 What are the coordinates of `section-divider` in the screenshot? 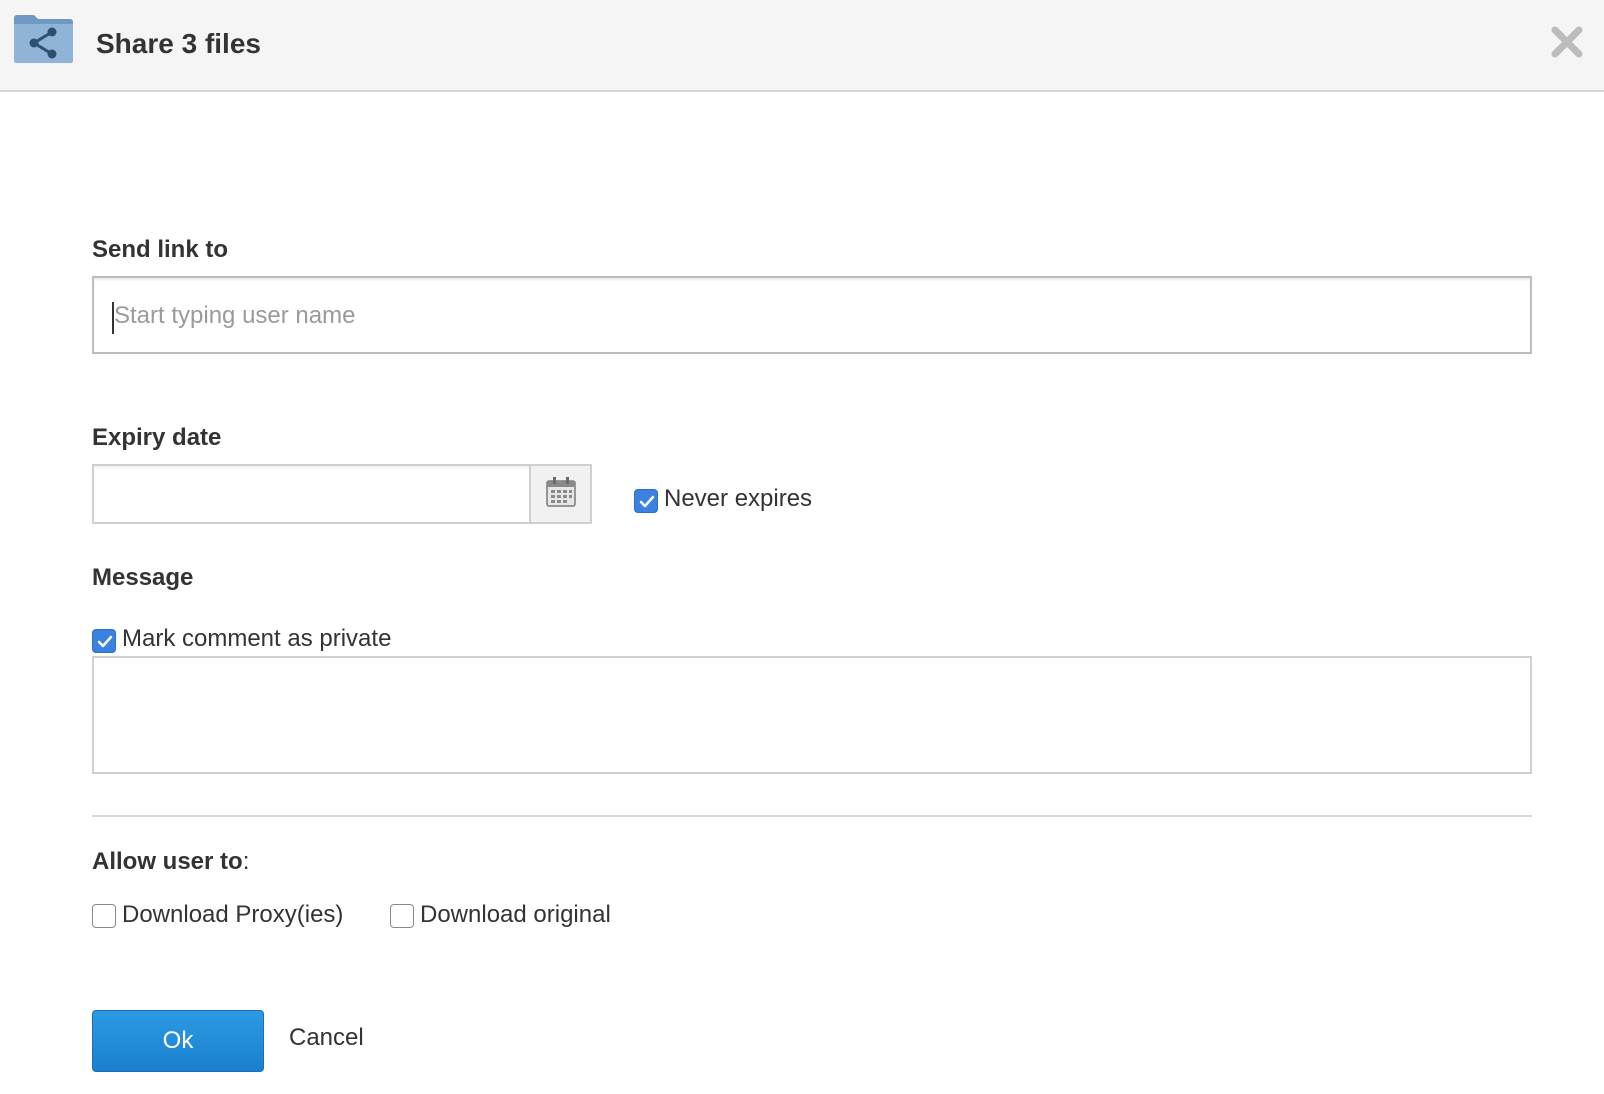 It's located at (812, 816).